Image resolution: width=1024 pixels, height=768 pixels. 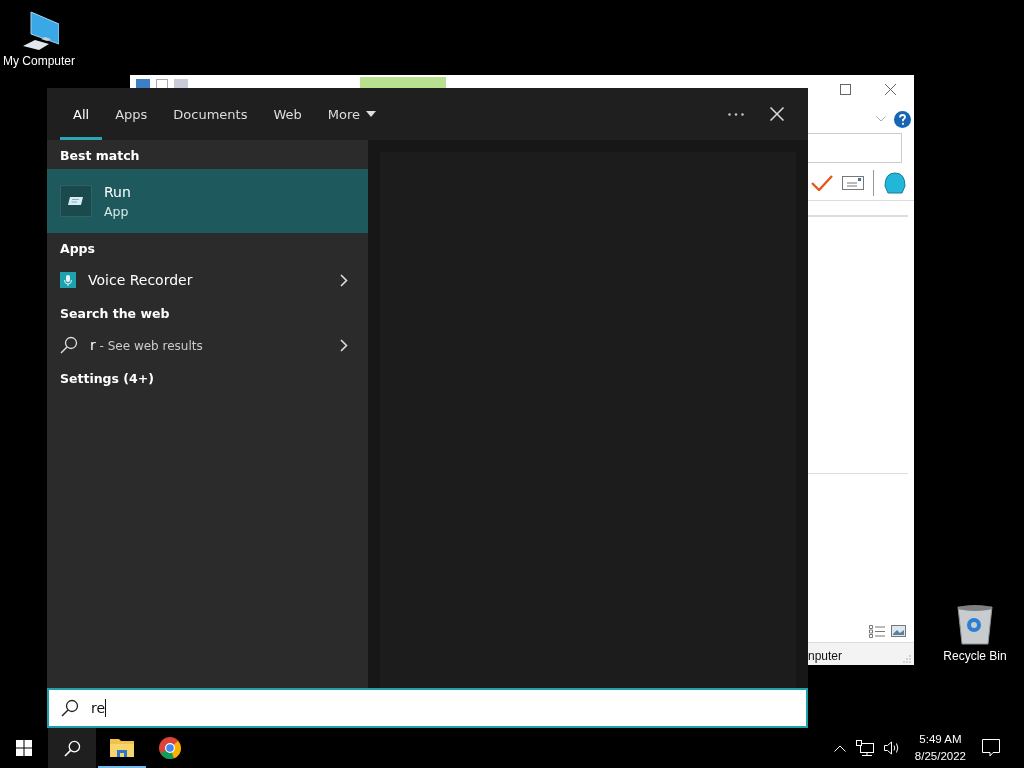 What do you see at coordinates (207, 280) in the screenshot?
I see `result-item: Voice Recorder` at bounding box center [207, 280].